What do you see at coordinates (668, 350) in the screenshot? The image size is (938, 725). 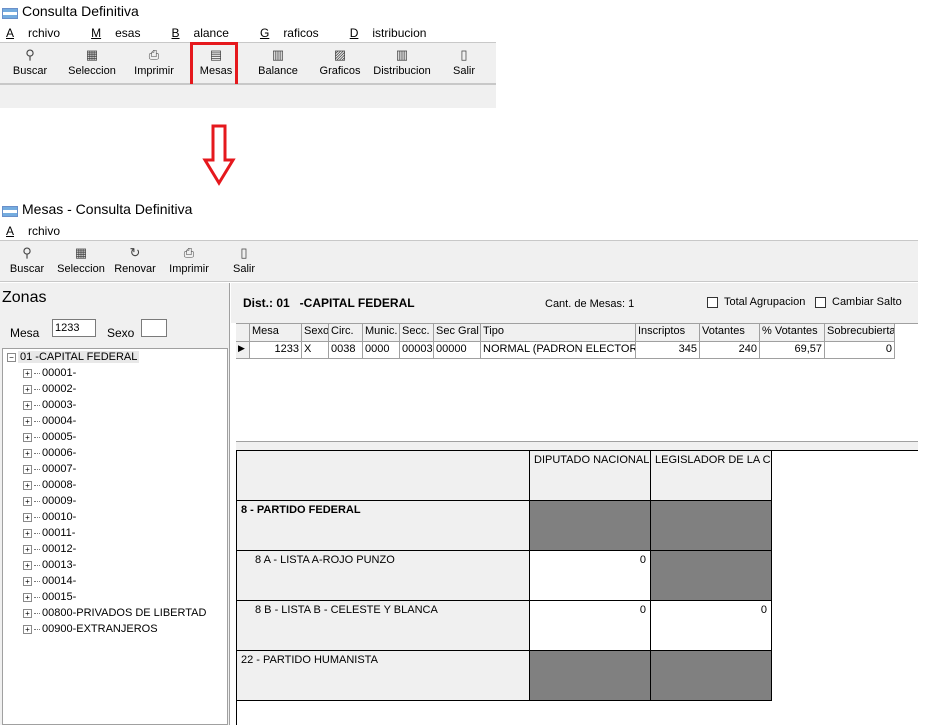 I see `table-cell: 345` at bounding box center [668, 350].